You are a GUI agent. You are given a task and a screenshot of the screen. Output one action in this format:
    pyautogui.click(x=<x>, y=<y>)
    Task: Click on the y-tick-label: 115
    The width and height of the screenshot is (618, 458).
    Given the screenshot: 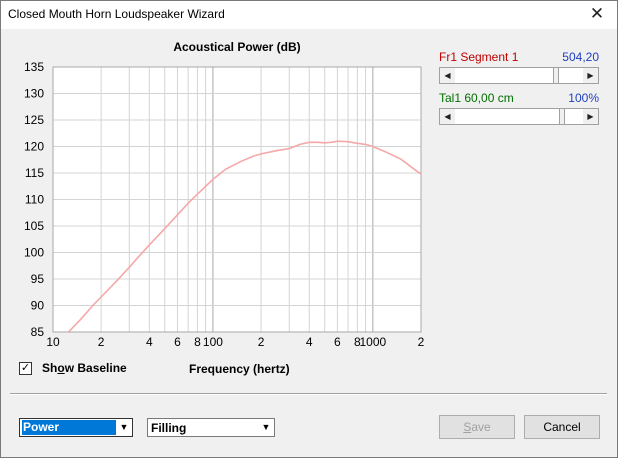 What is the action you would take?
    pyautogui.click(x=34, y=173)
    